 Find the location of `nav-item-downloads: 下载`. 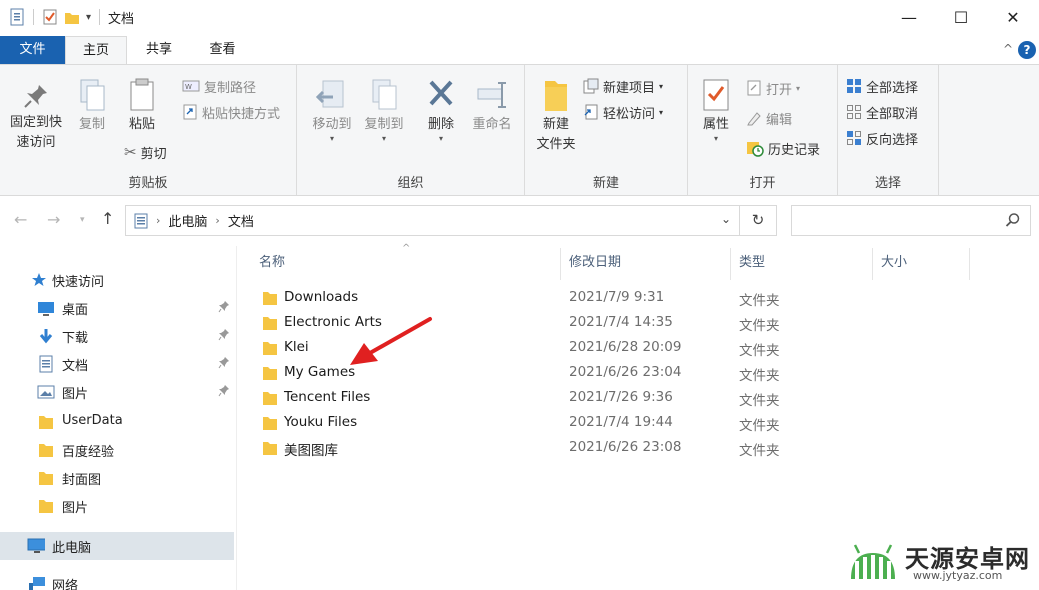

nav-item-downloads: 下载 is located at coordinates (118, 336).